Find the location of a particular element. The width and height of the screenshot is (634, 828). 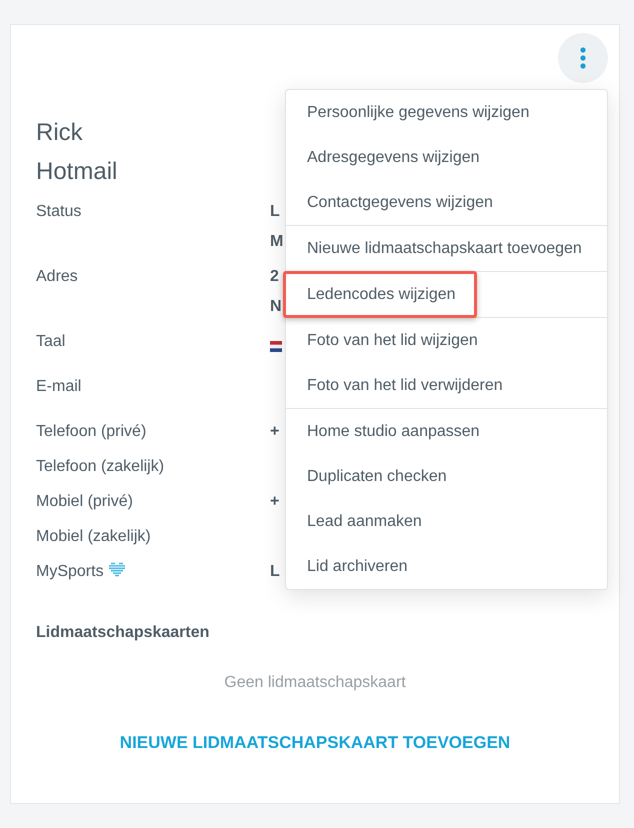

field-label: E-mail is located at coordinates (59, 386).